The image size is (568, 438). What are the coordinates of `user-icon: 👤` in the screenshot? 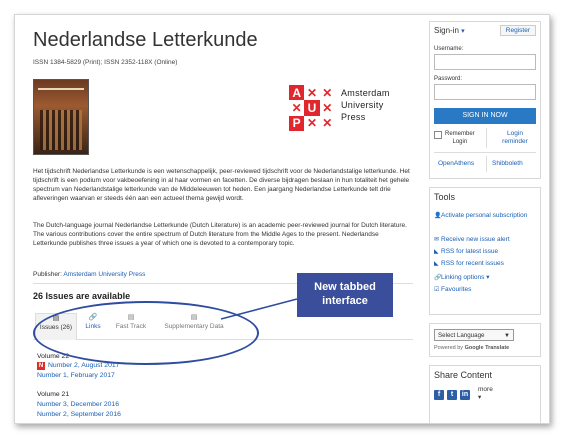 It's located at (438, 216).